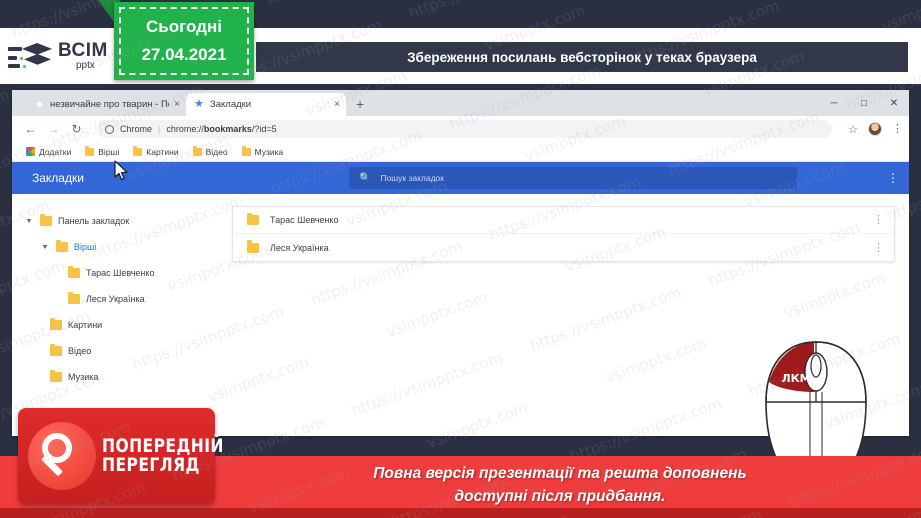 This screenshot has width=921, height=518. I want to click on tree-item-panel-zakladok: ▼ Панель закладок, so click(118, 221).